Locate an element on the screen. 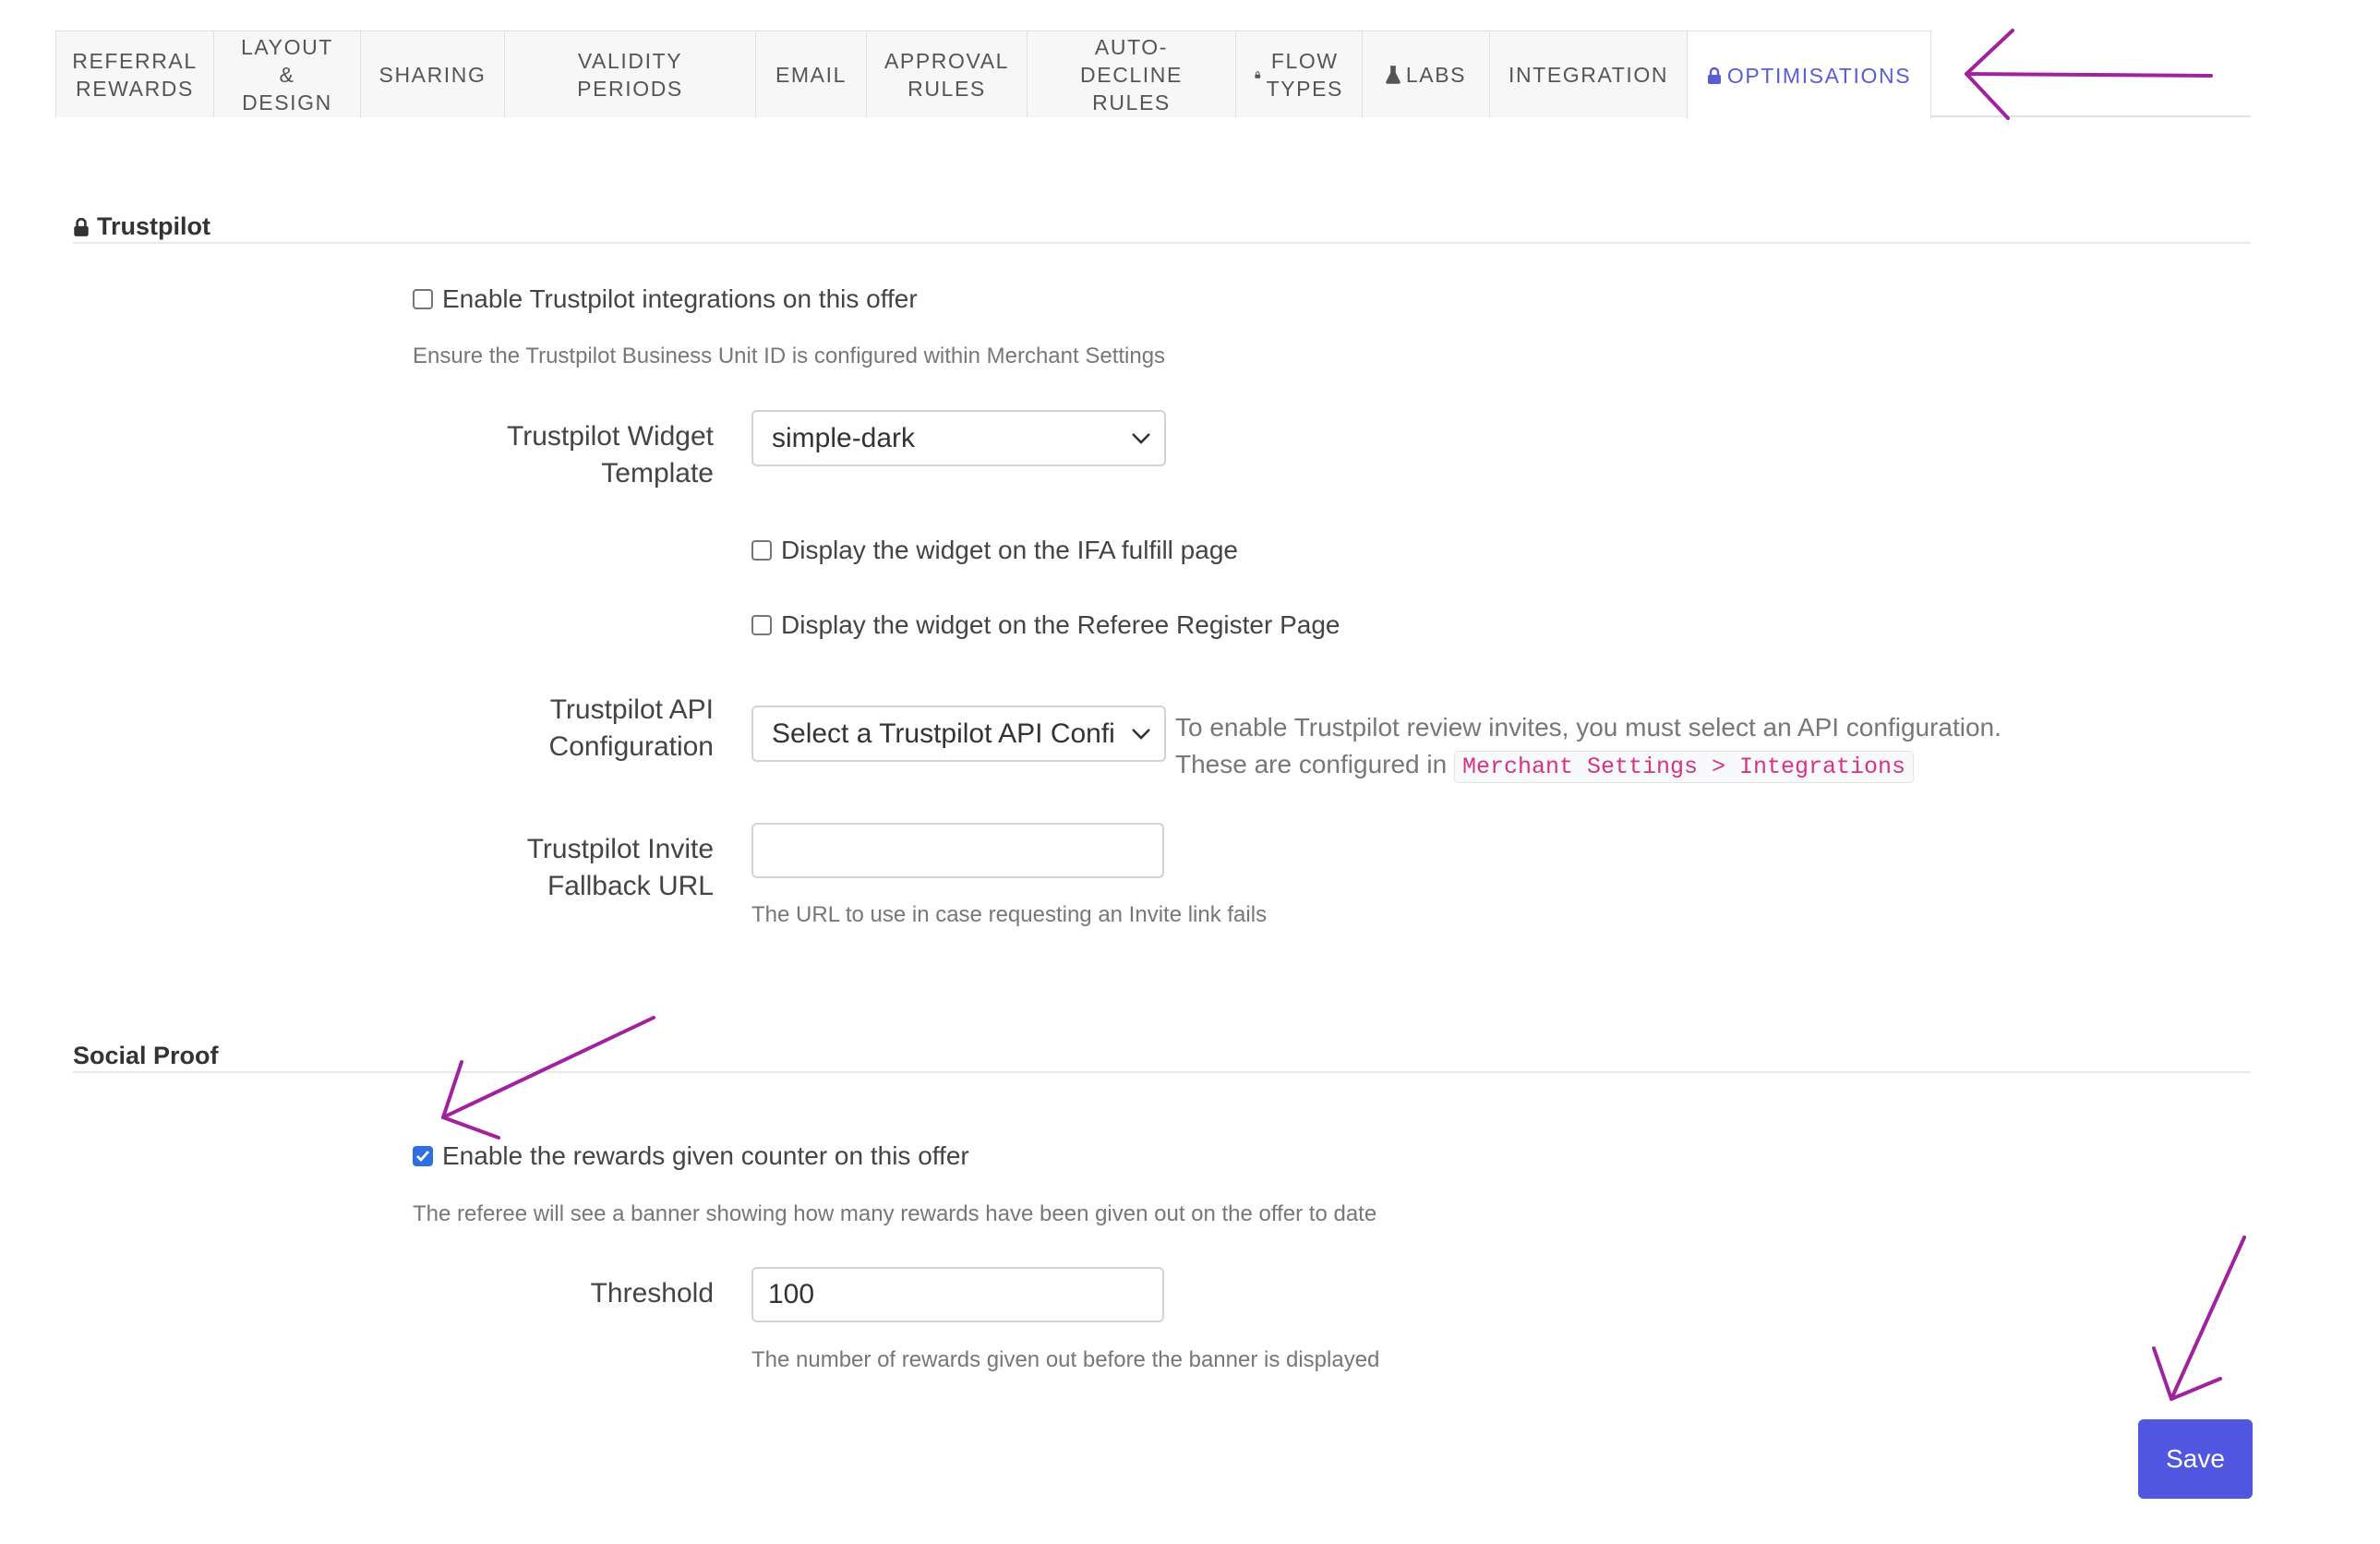 The image size is (2380, 1544). tab-email: Email is located at coordinates (811, 74).